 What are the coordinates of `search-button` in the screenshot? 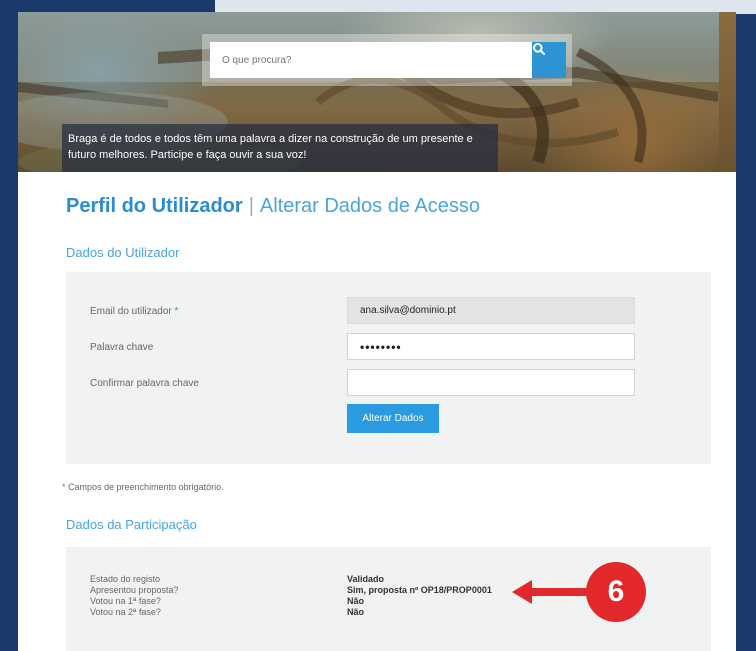 It's located at (549, 60).